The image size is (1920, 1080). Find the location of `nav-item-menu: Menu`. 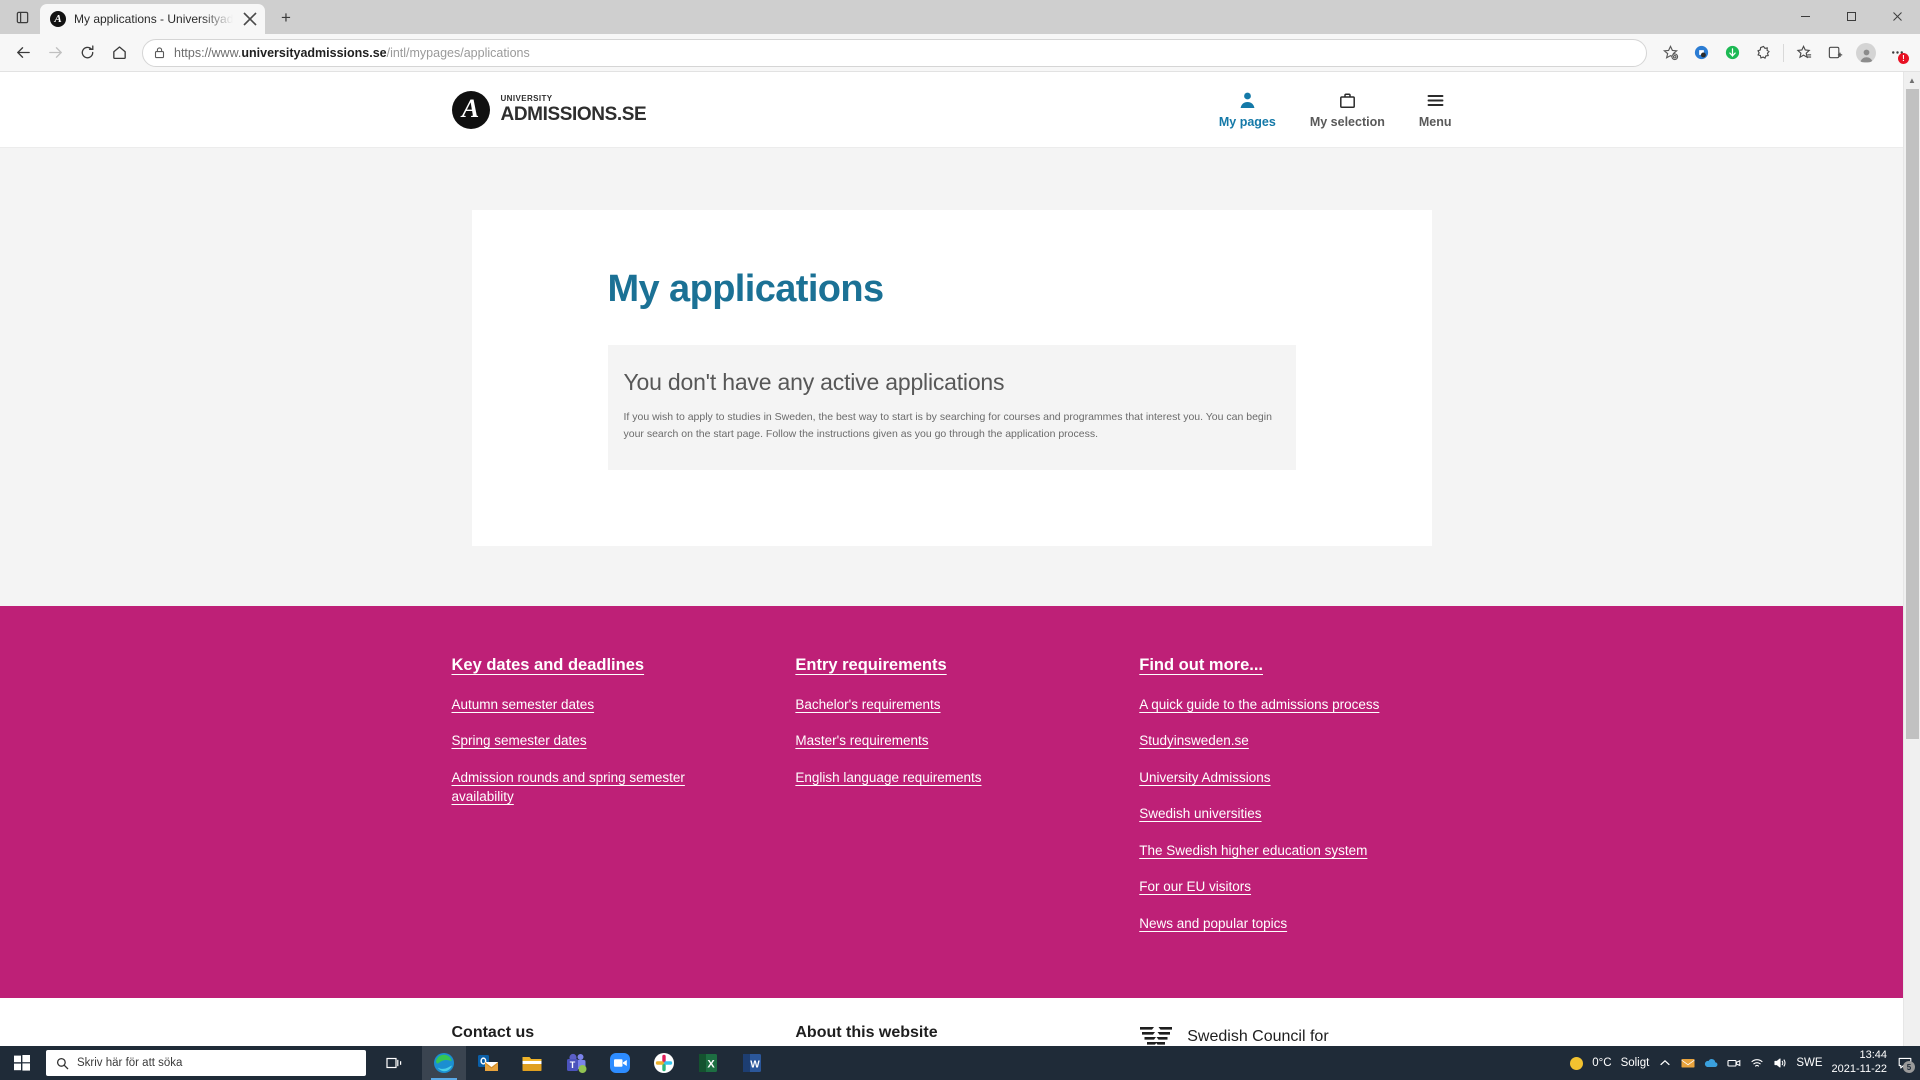

nav-item-menu: Menu is located at coordinates (1435, 109).